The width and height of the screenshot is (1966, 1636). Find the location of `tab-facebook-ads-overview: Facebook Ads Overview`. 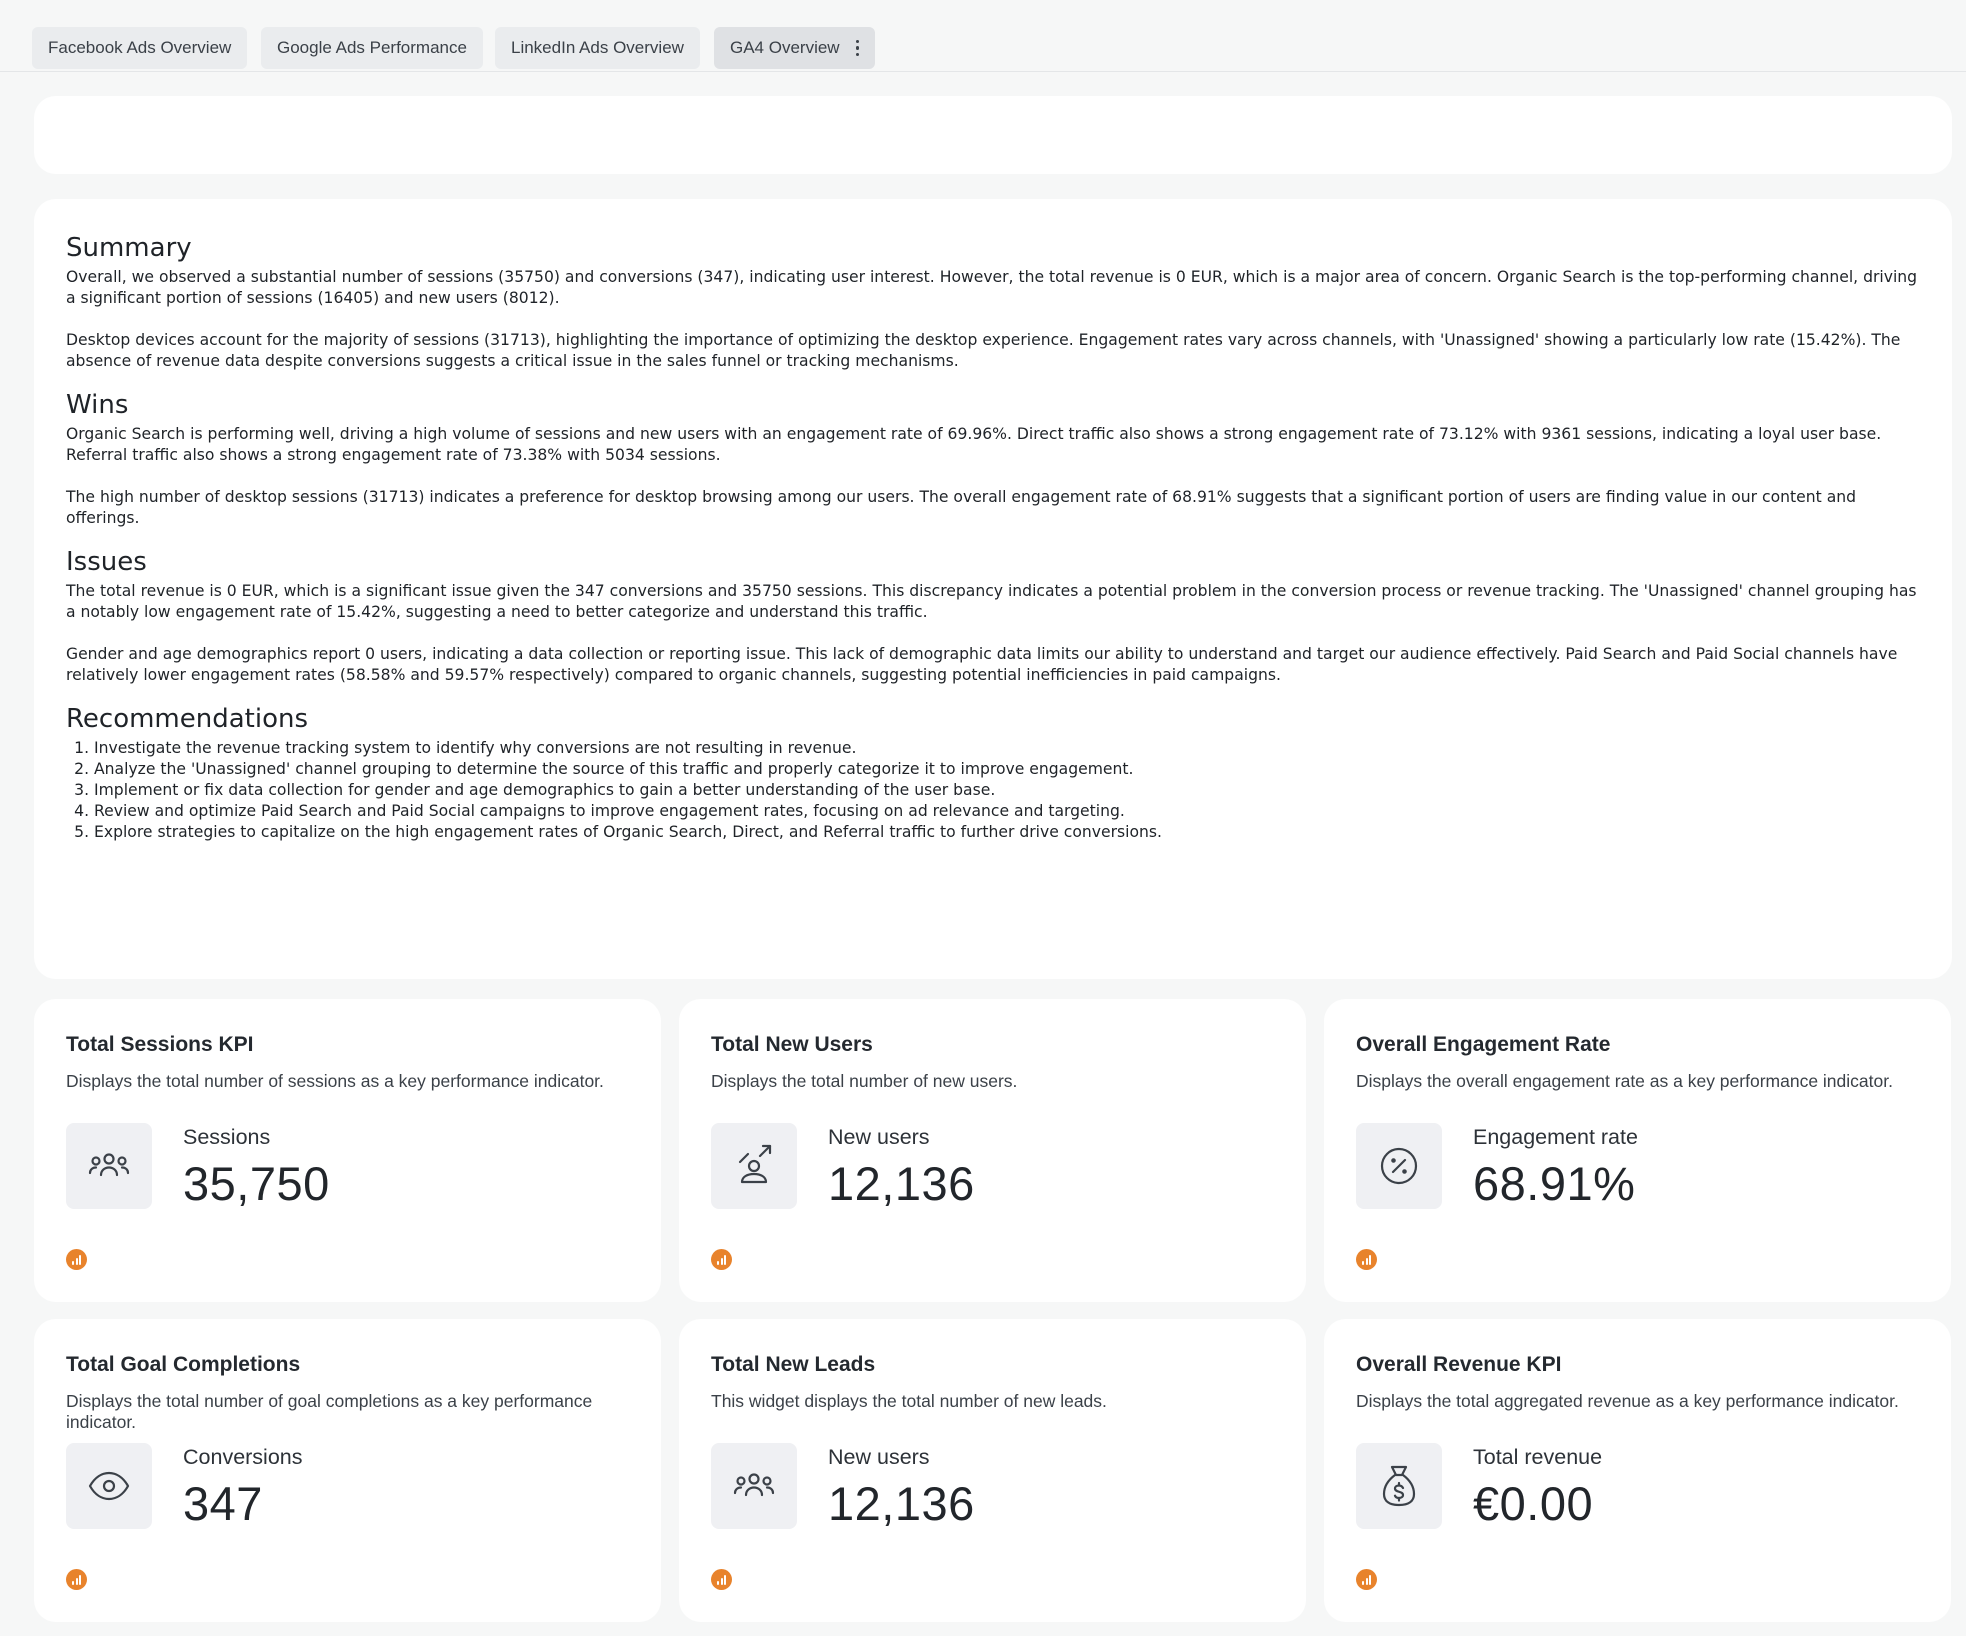

tab-facebook-ads-overview: Facebook Ads Overview is located at coordinates (140, 48).